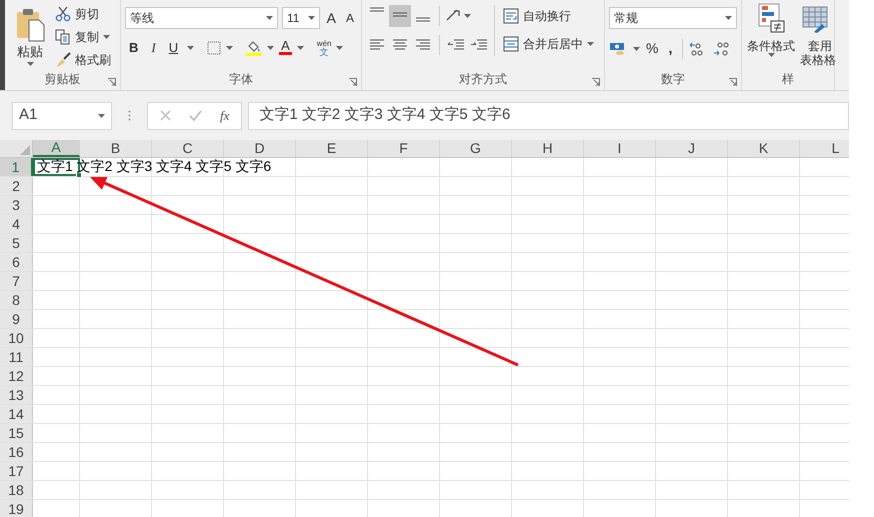 The width and height of the screenshot is (874, 517). I want to click on copy-icon, so click(63, 37).